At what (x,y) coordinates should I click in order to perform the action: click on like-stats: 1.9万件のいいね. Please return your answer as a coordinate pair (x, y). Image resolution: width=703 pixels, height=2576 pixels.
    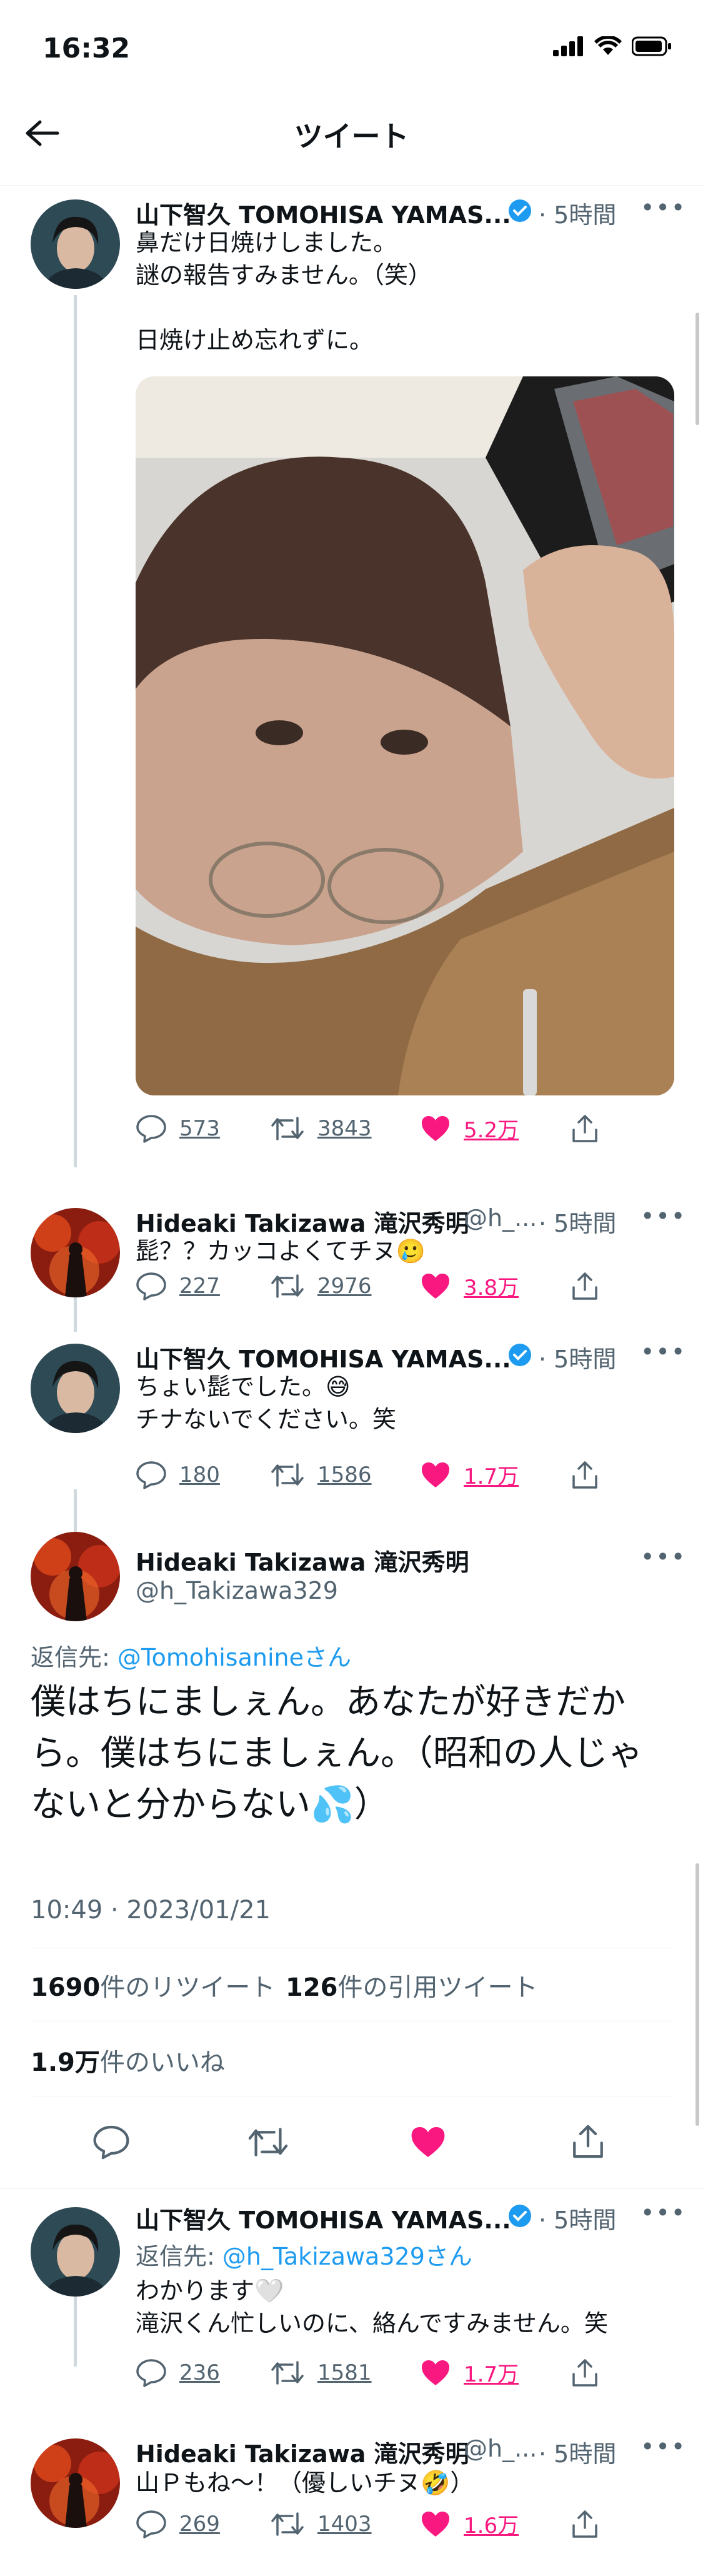
    Looking at the image, I should click on (128, 2060).